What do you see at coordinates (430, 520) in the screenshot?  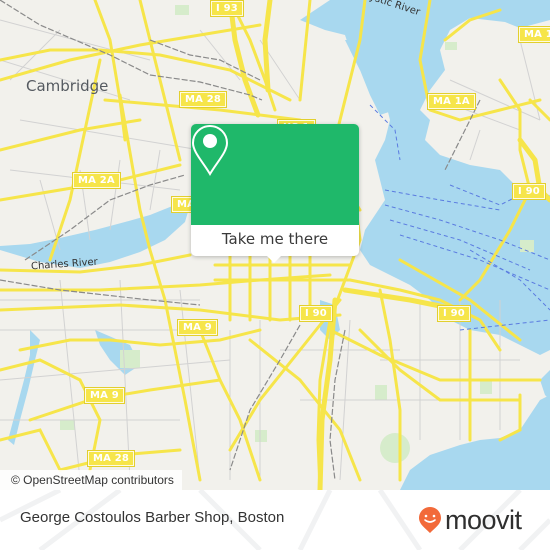 I see `moovit-pin-icon` at bounding box center [430, 520].